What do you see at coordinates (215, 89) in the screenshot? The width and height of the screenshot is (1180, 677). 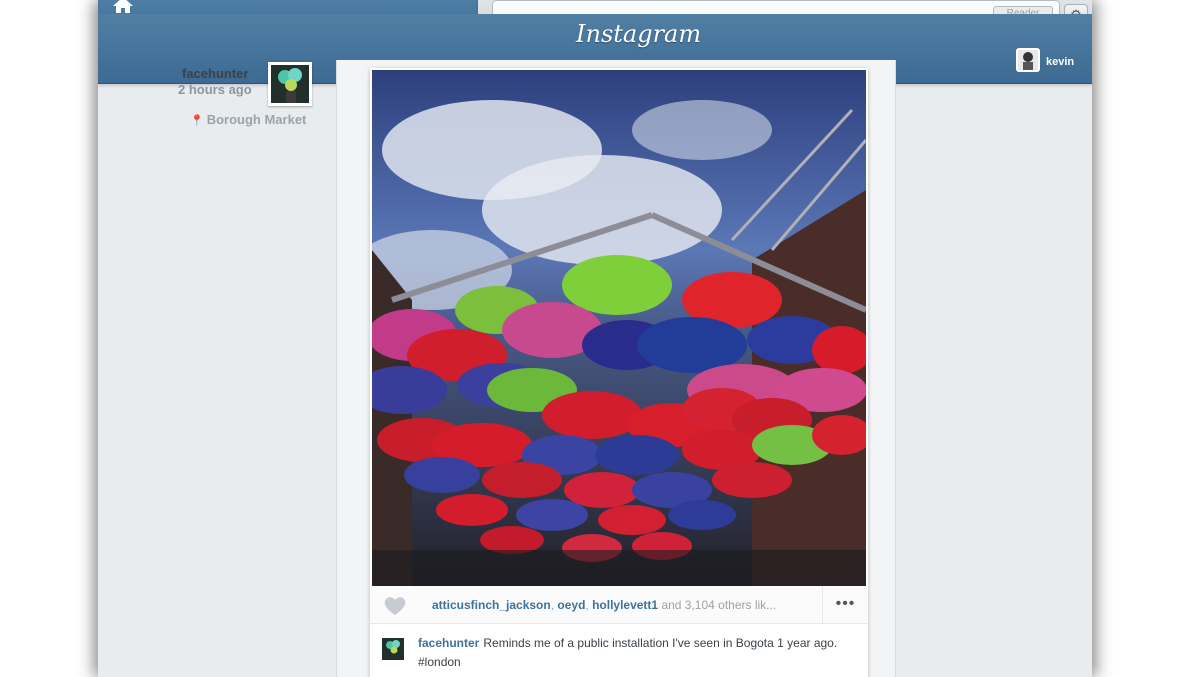 I see `post-timestamp: 2 hours ago` at bounding box center [215, 89].